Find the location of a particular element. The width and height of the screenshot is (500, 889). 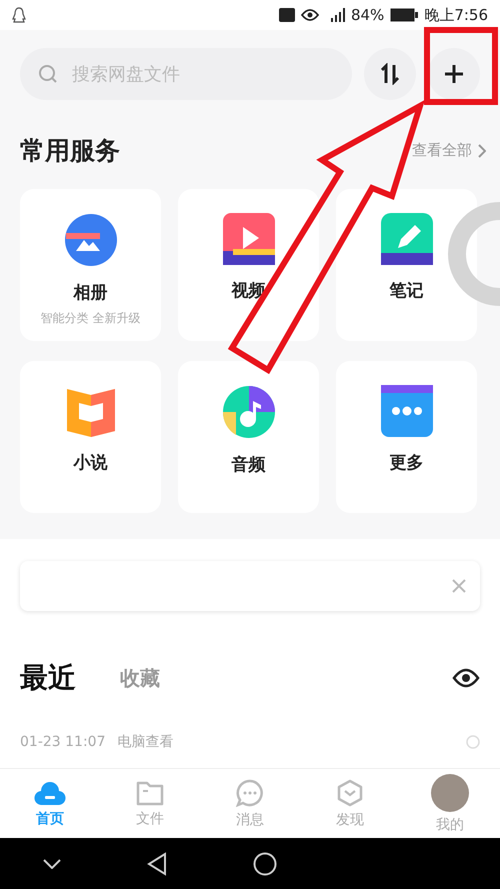

feed-tab: 最近 is located at coordinates (48, 678).